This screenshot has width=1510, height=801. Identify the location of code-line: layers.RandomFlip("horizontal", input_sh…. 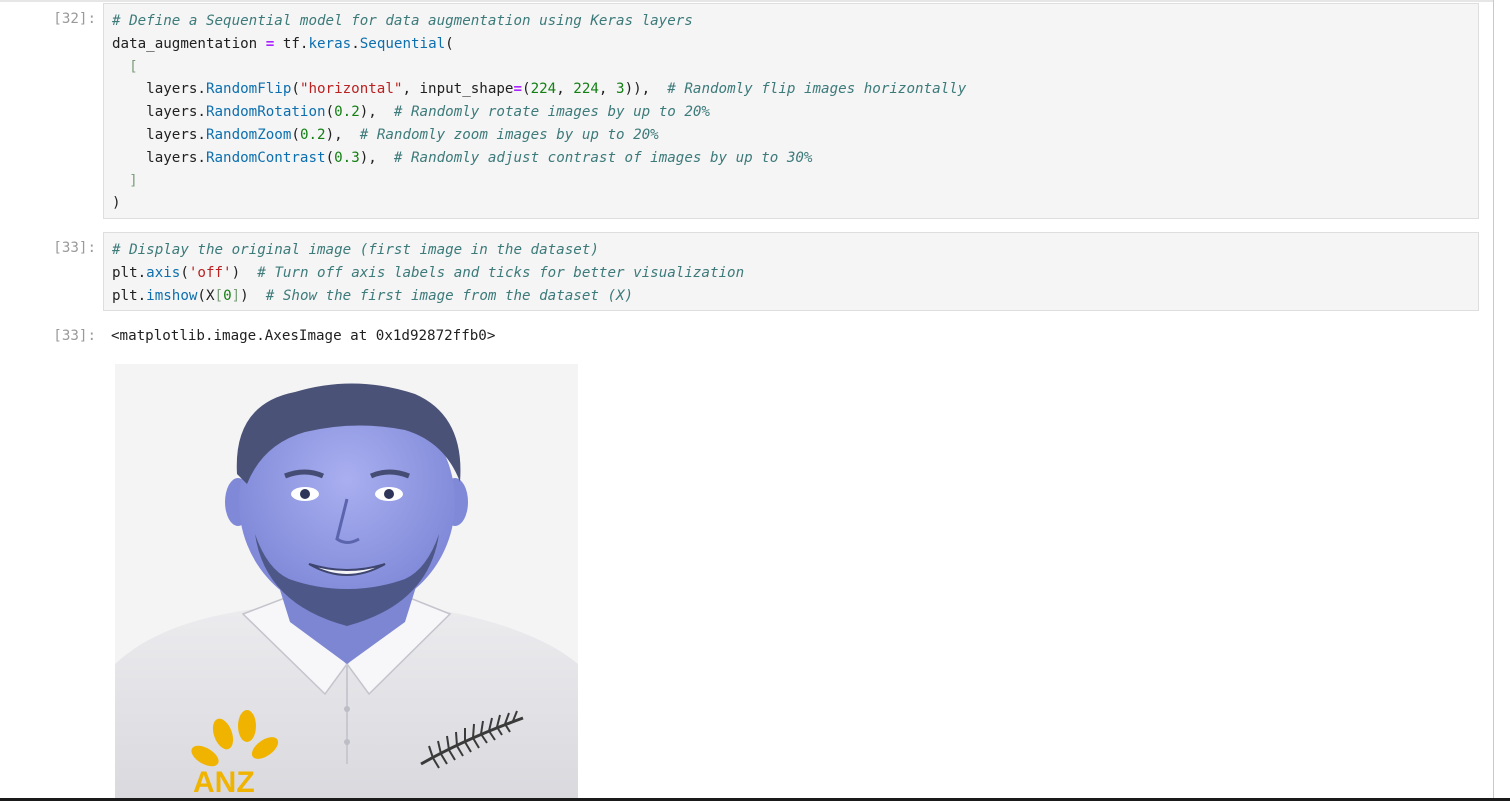
(539, 89).